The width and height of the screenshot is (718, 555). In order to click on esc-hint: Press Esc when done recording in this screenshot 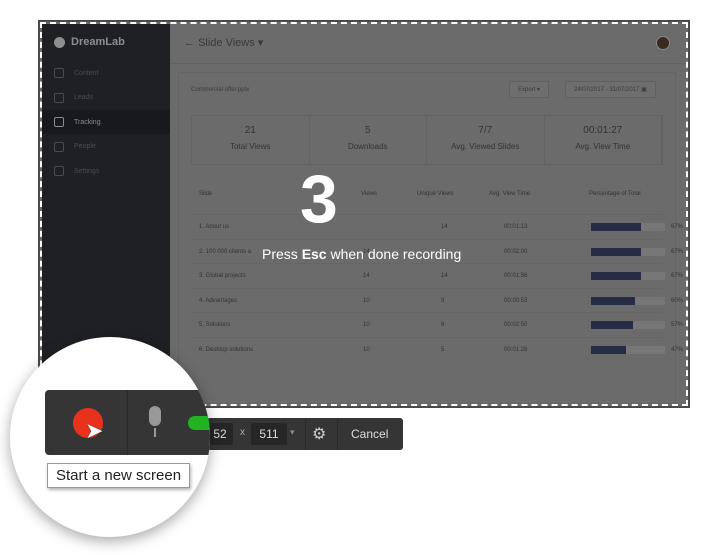, I will do `click(361, 254)`.